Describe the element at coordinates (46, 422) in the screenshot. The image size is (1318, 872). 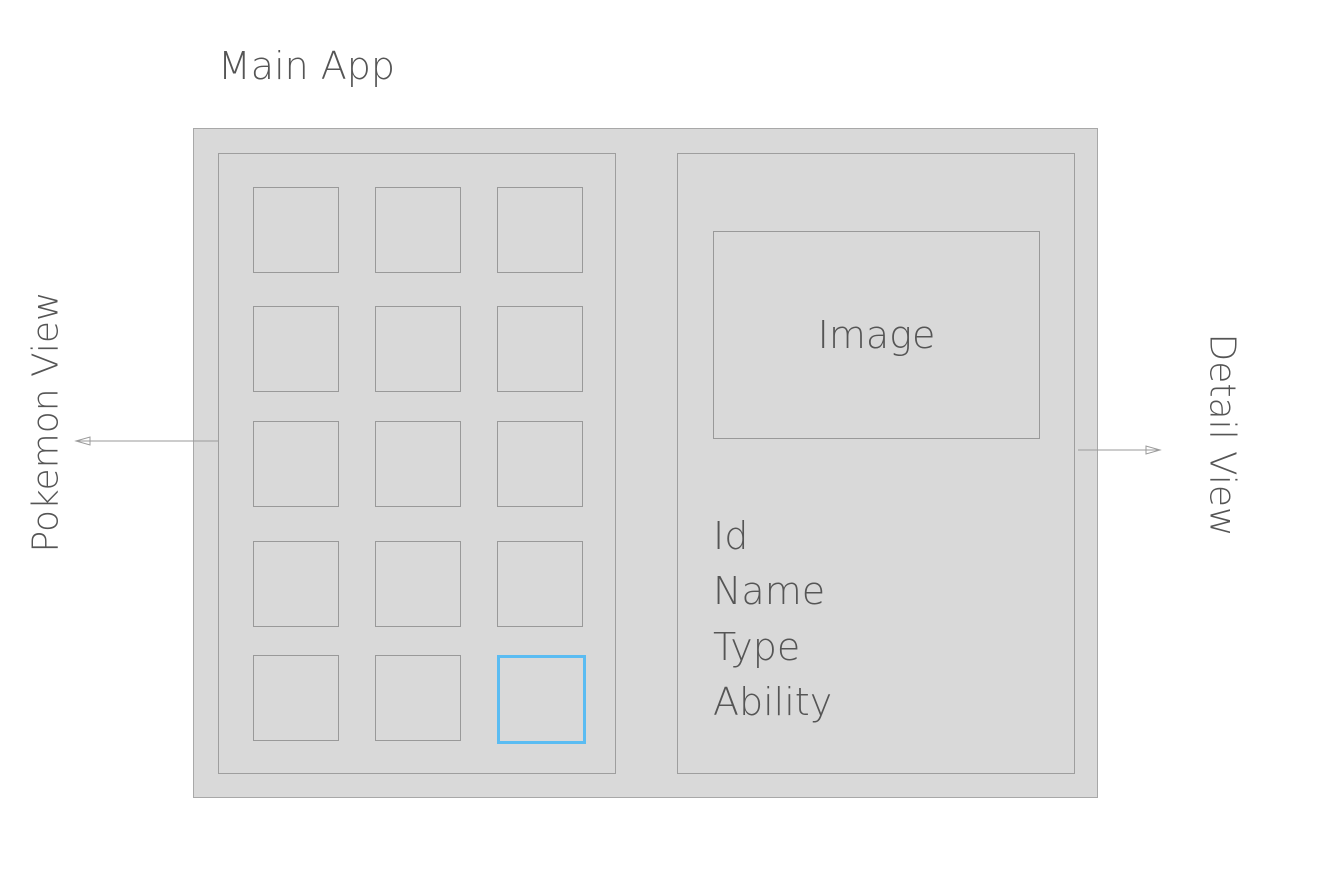
I see `pokemon-view-label: Pokemon View` at that location.